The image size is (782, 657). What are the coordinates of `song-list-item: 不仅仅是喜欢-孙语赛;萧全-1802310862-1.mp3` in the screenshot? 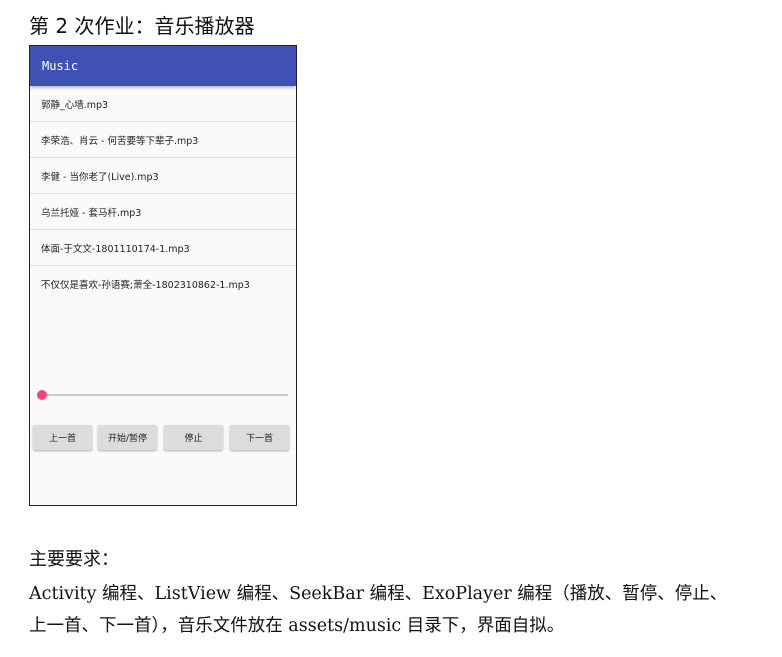 It's located at (163, 284).